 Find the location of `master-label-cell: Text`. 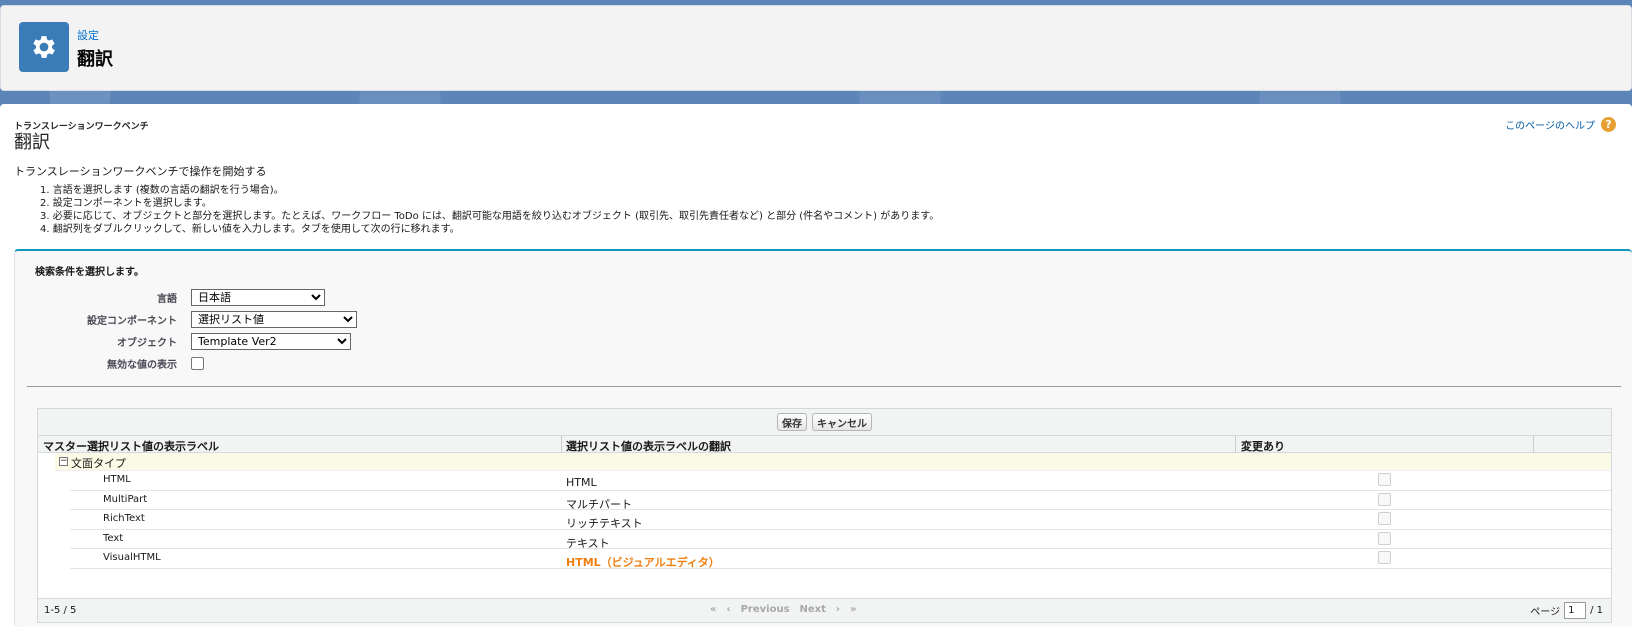

master-label-cell: Text is located at coordinates (113, 538).